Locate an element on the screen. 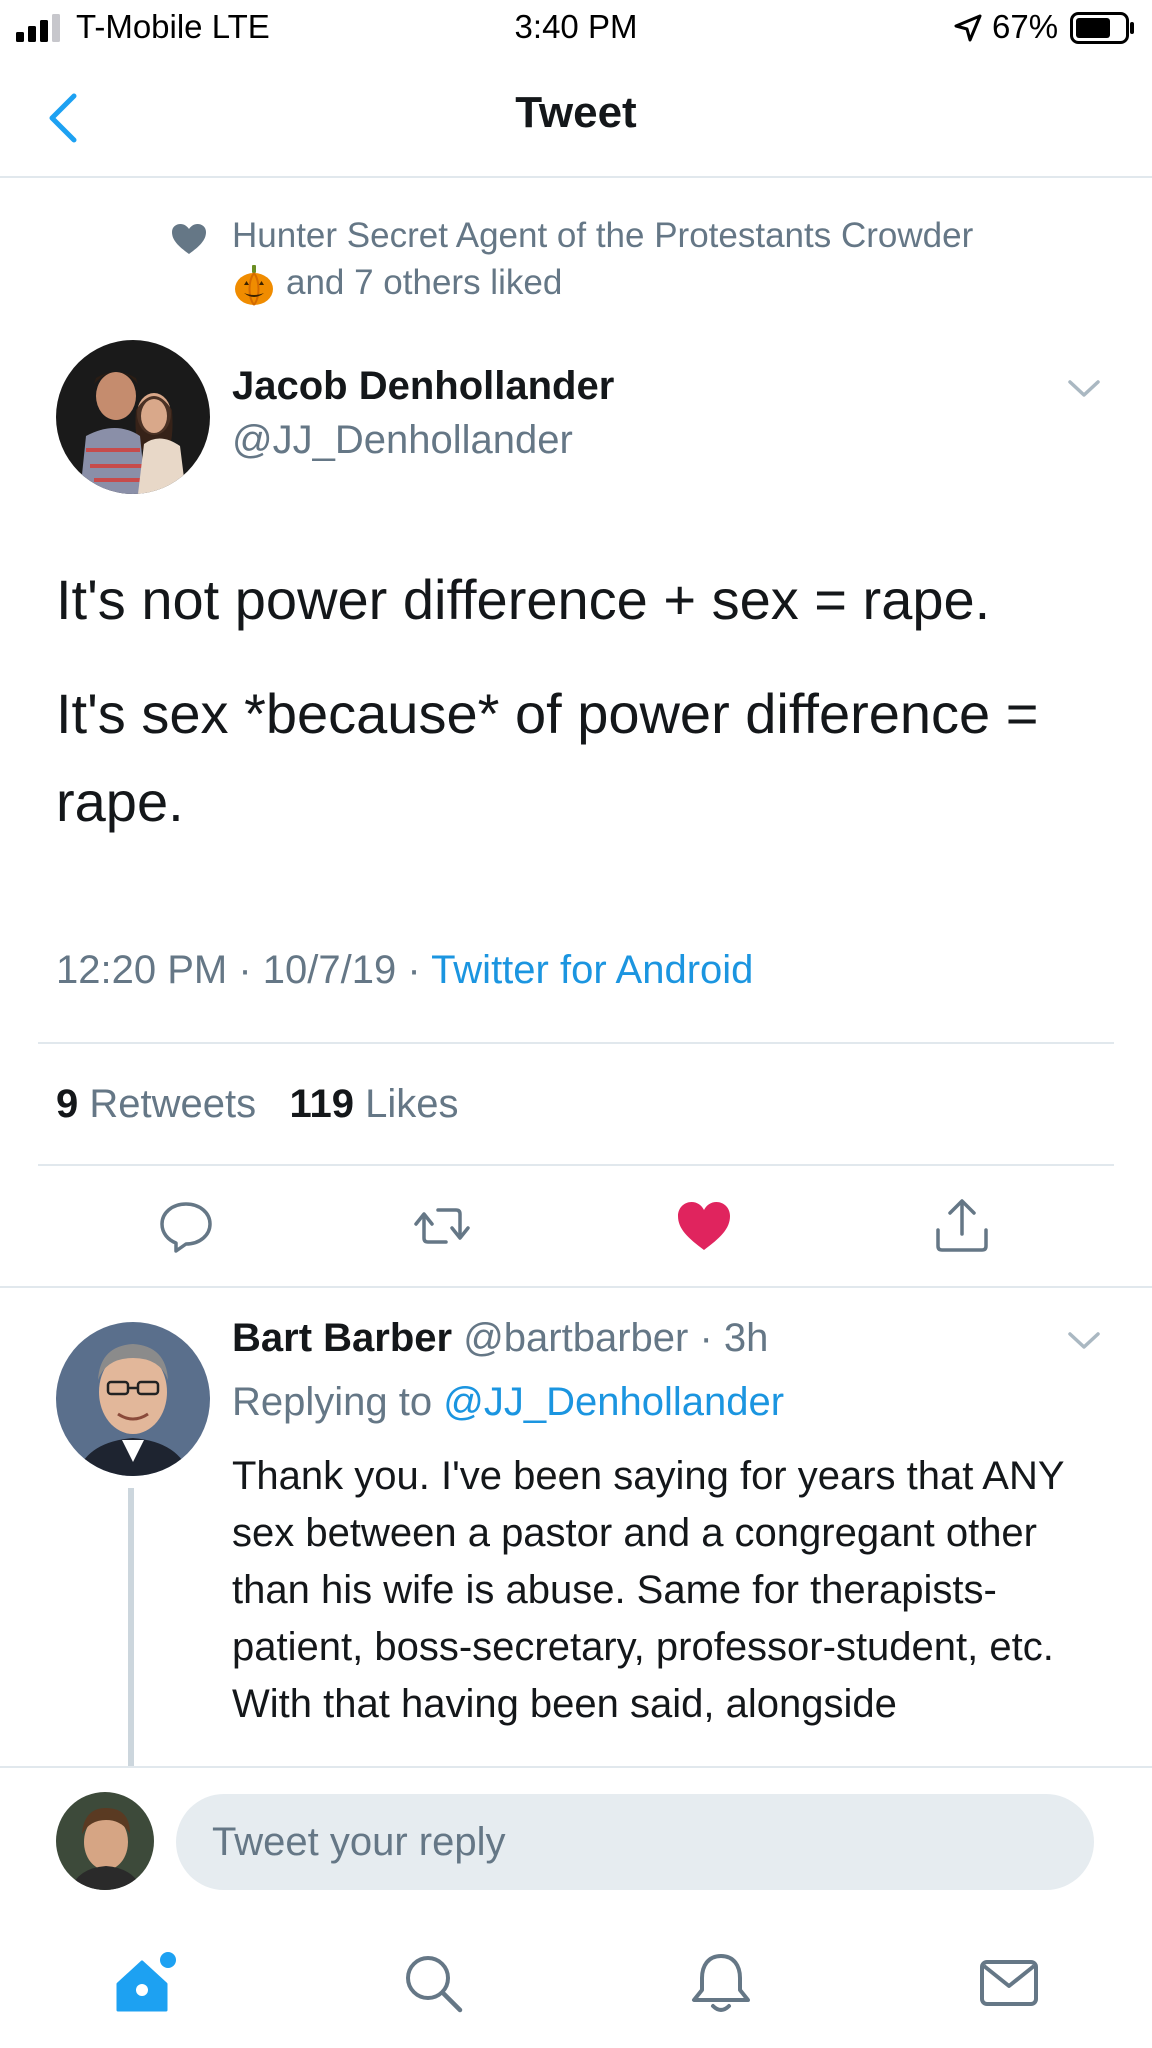  retweets-stat: 9 Retweets is located at coordinates (156, 1104).